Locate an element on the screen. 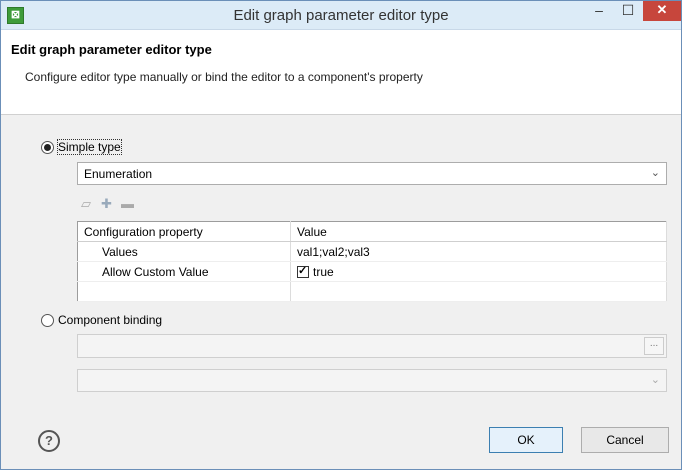  editor-type-value: Enumeration is located at coordinates (118, 174).